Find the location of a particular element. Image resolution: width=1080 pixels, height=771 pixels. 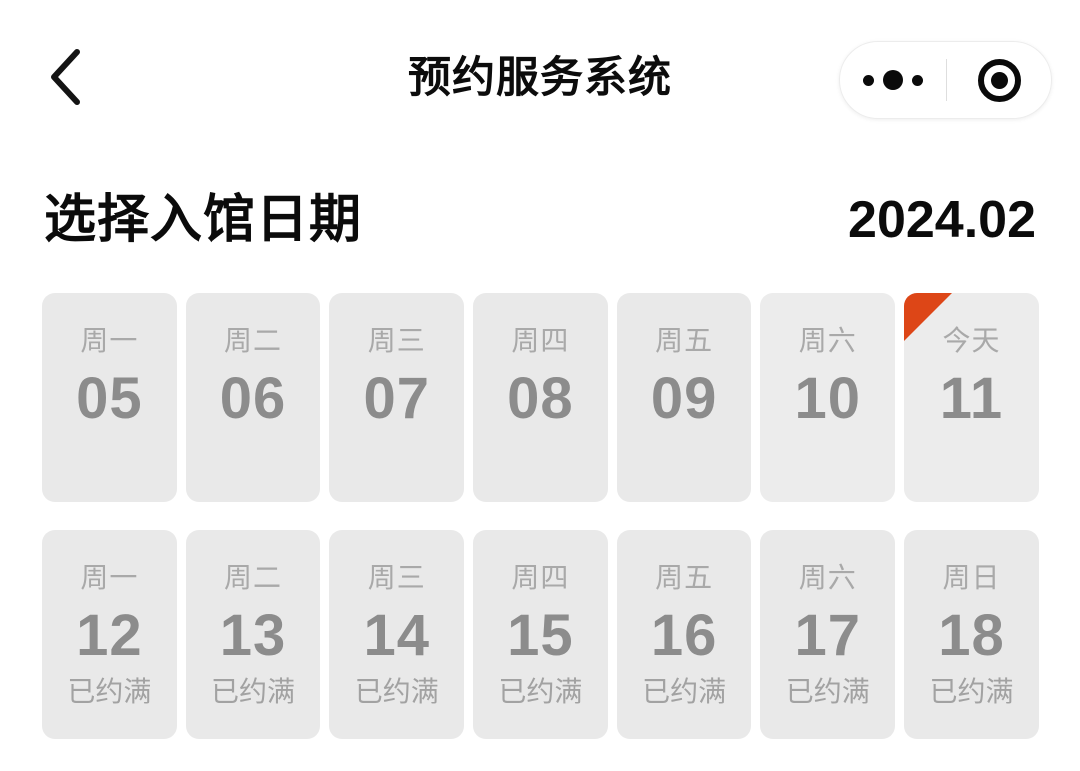

day-number: 15 is located at coordinates (540, 635).